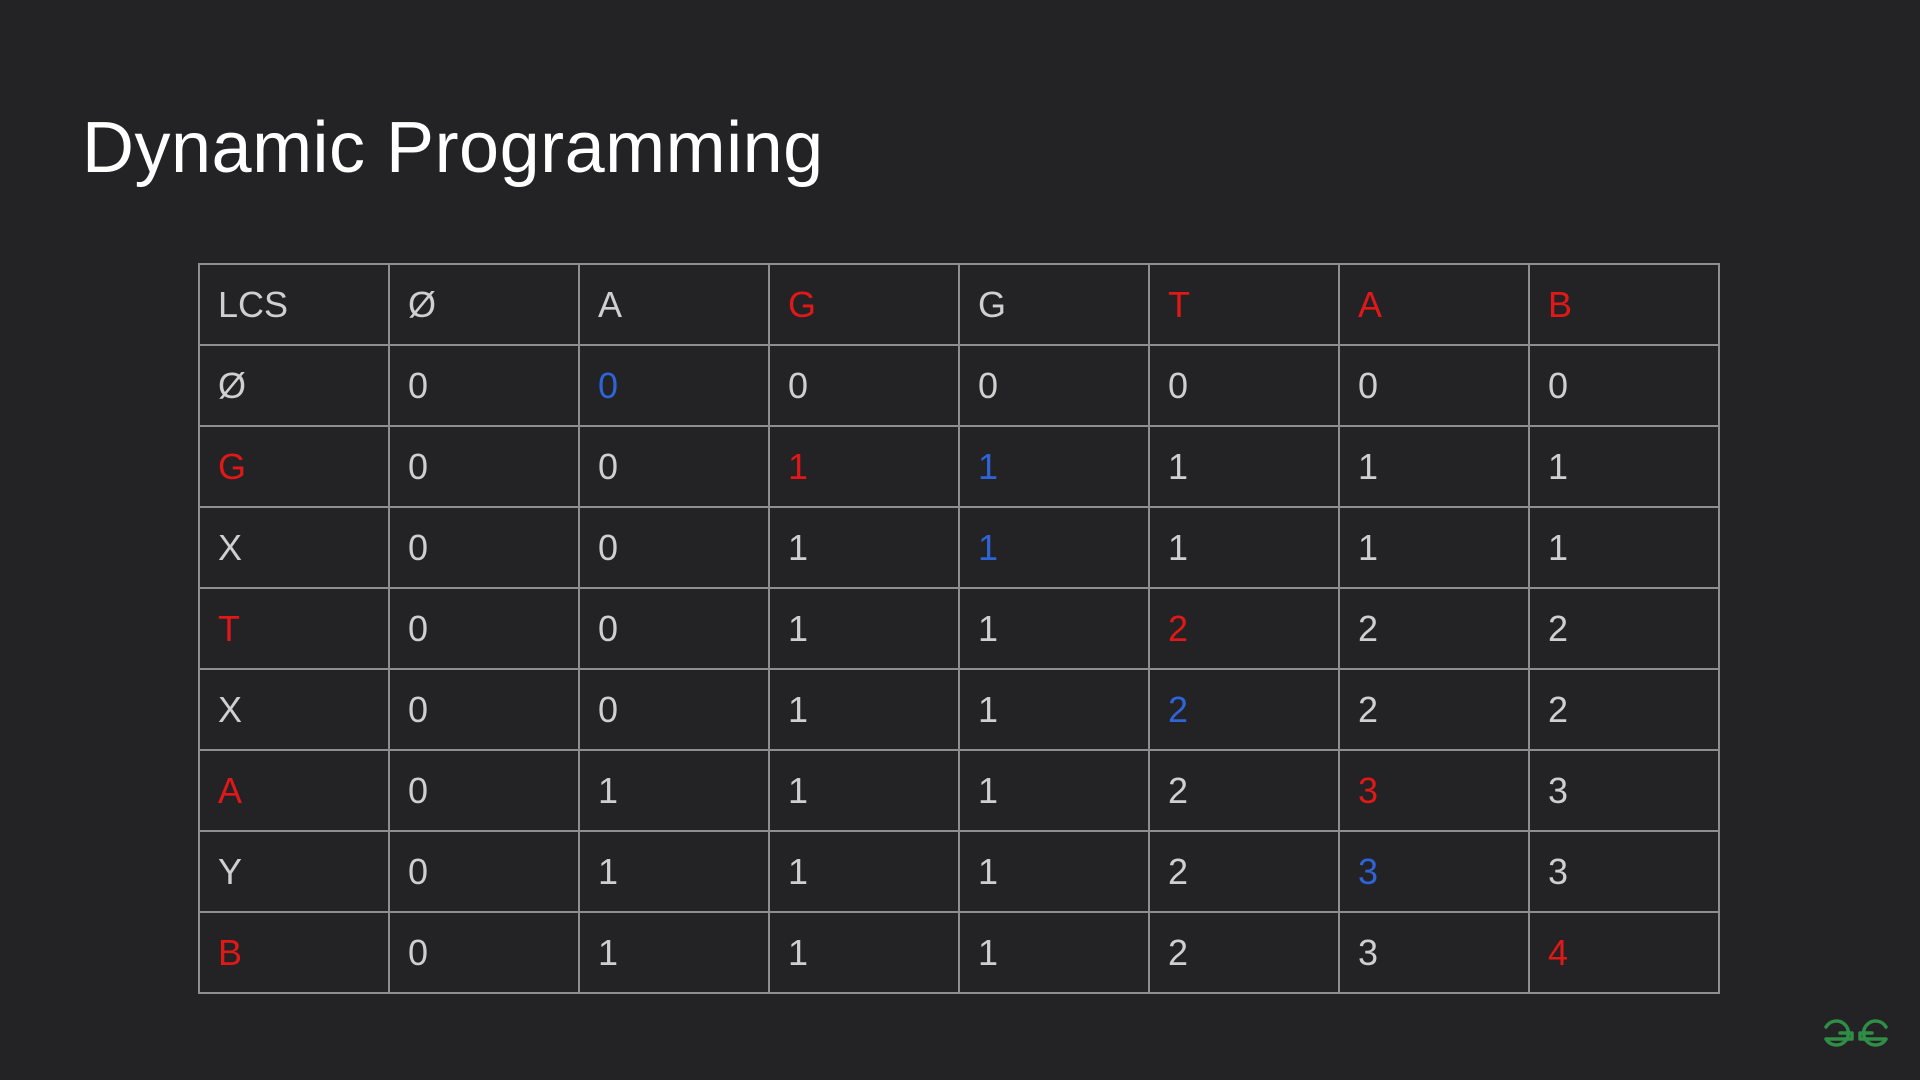 This screenshot has width=1920, height=1080. I want to click on column-header-cell: Ø, so click(484, 304).